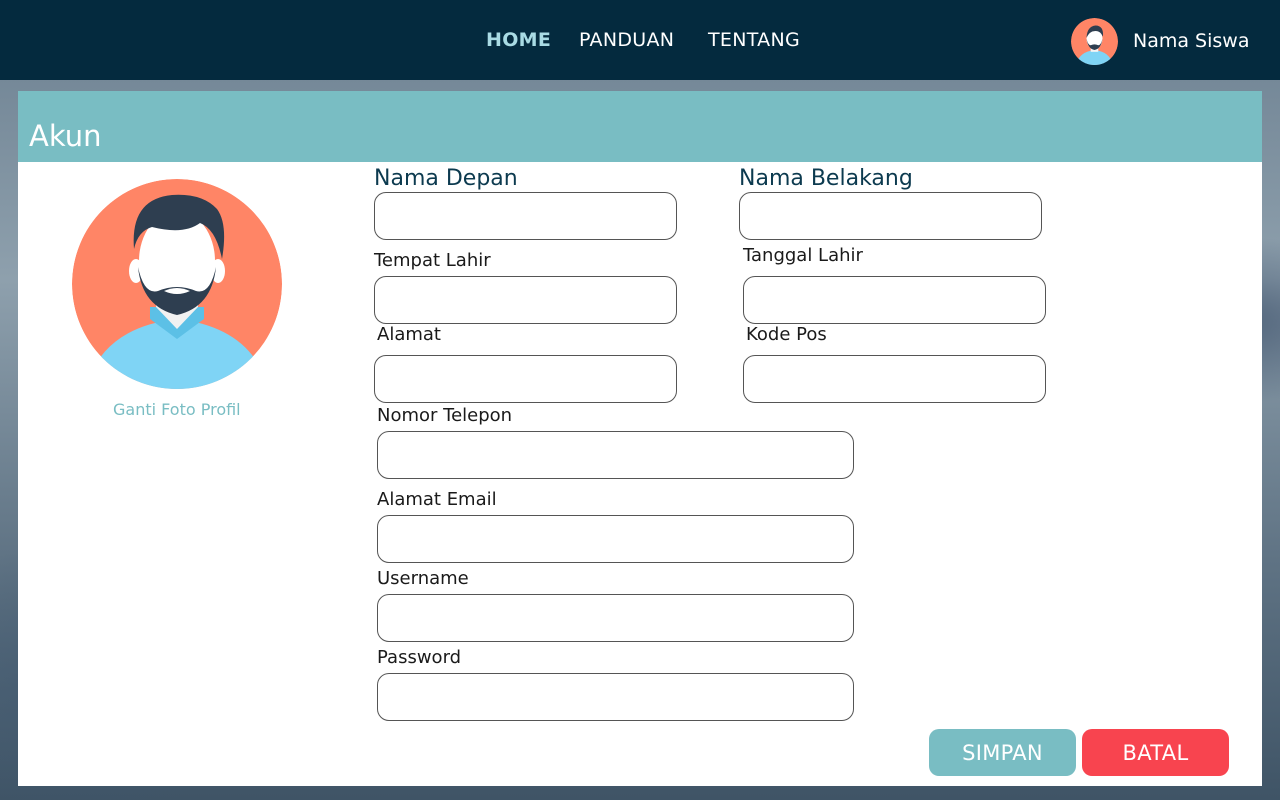  I want to click on password-field, so click(615, 697).